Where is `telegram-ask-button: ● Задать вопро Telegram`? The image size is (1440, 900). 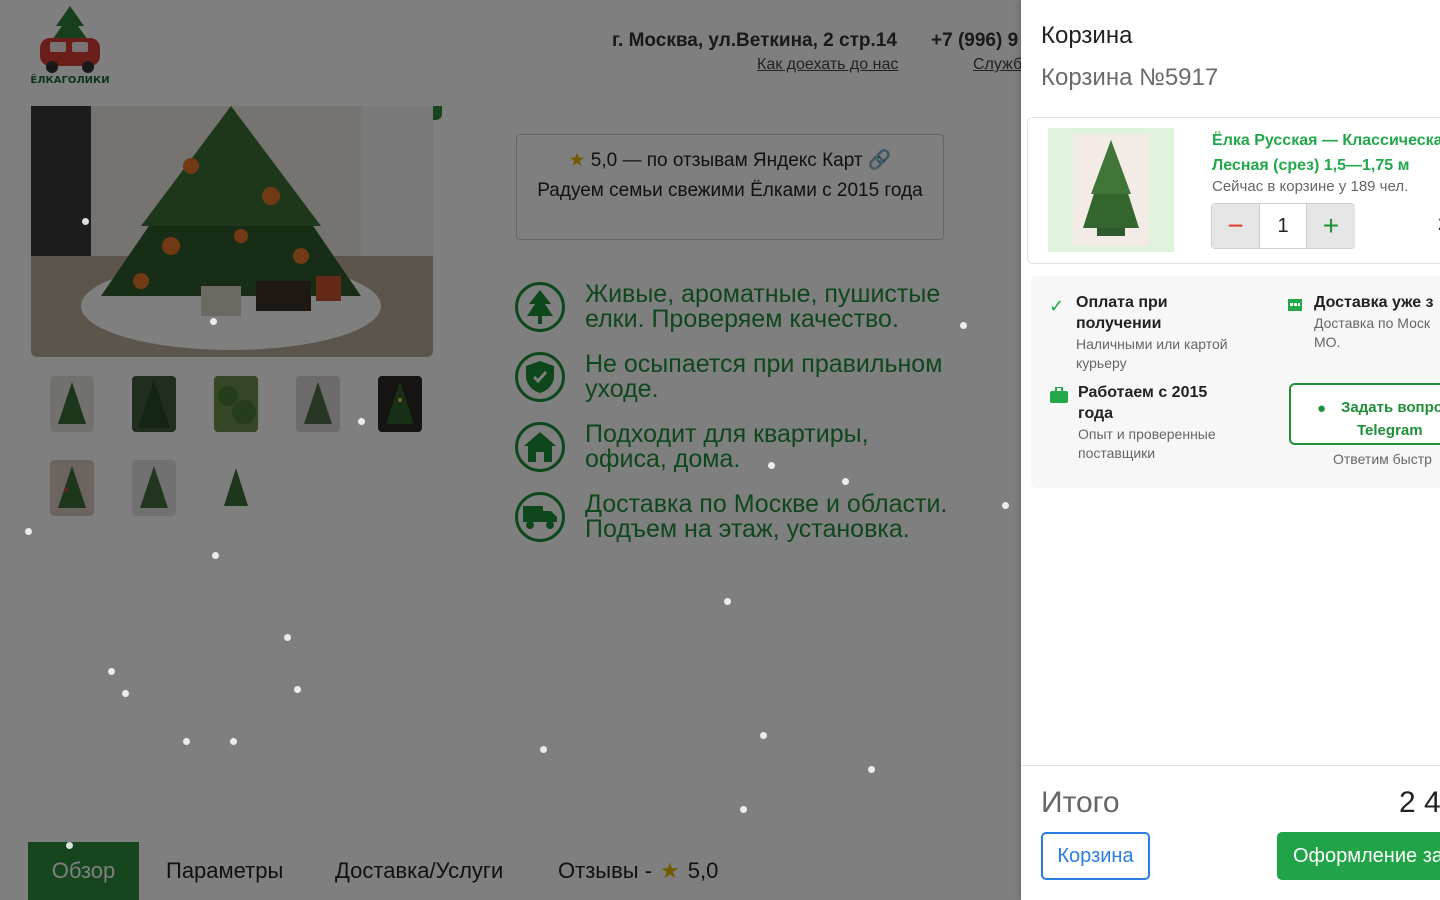 telegram-ask-button: ● Задать вопро Telegram is located at coordinates (1364, 414).